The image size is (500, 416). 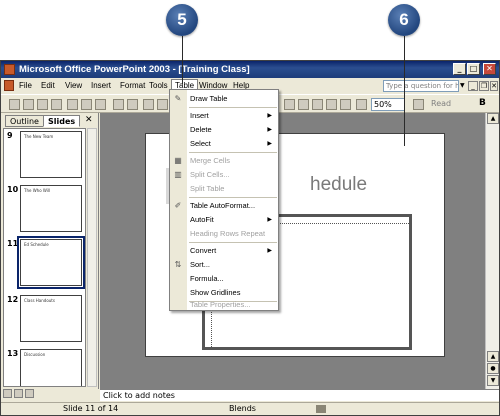 I want to click on slide-thumbnail-13: Discussion, so click(x=51, y=367).